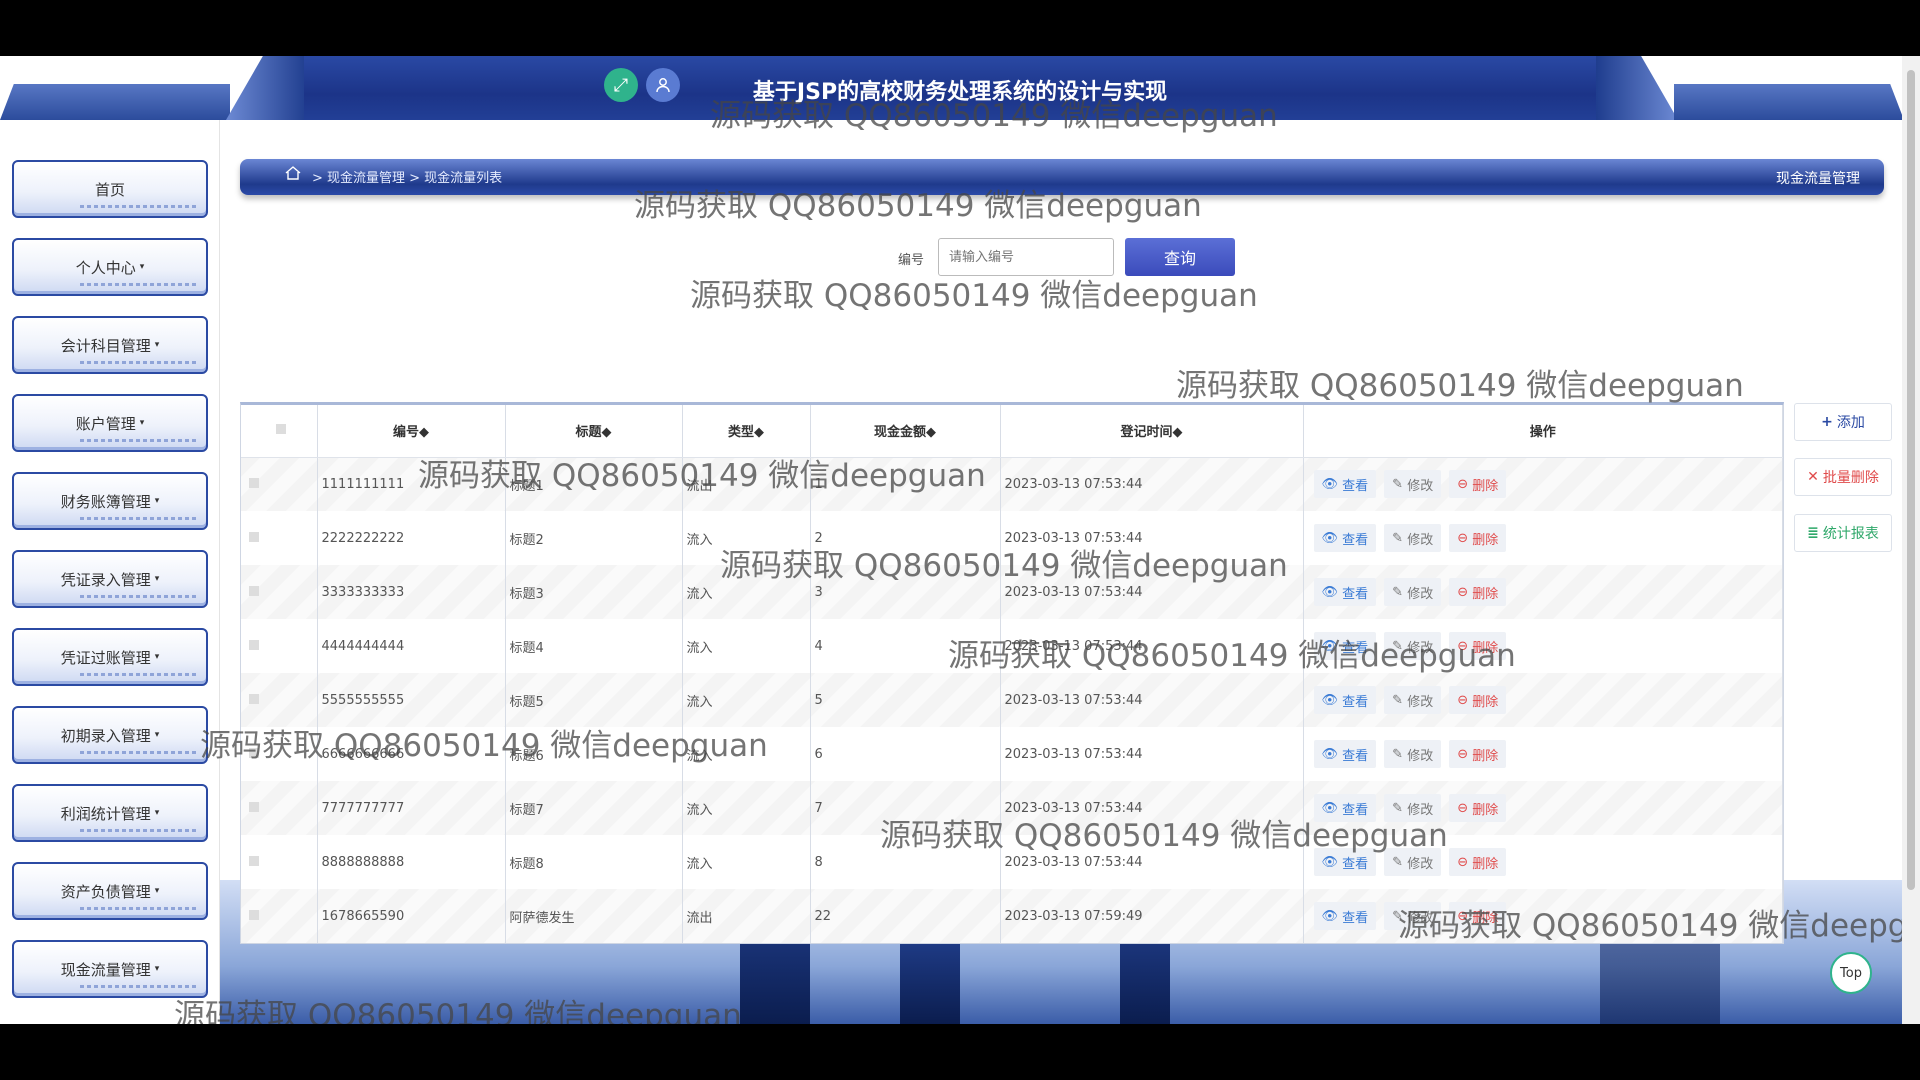  I want to click on cell-time: 2023-03-13 07:53:44, so click(1152, 592).